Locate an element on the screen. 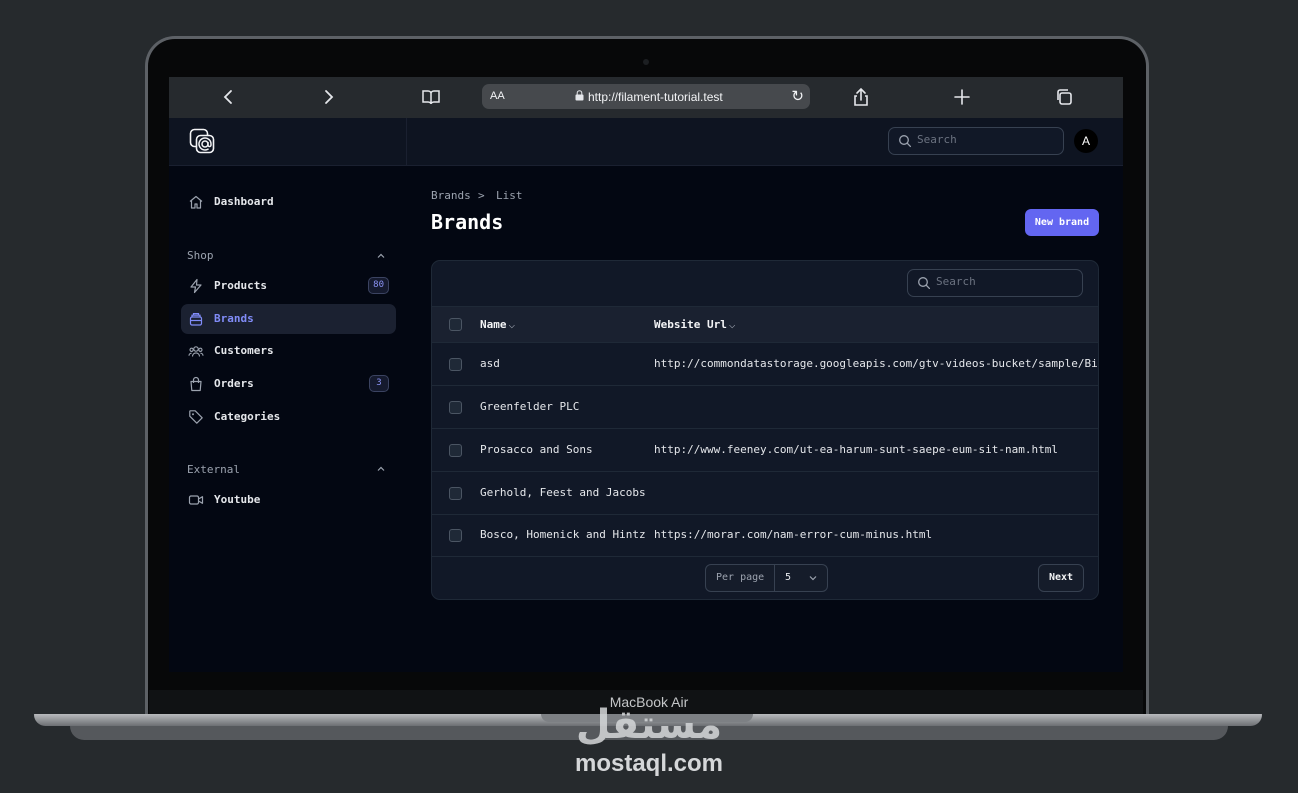  per-page-value: 5 is located at coordinates (788, 577).